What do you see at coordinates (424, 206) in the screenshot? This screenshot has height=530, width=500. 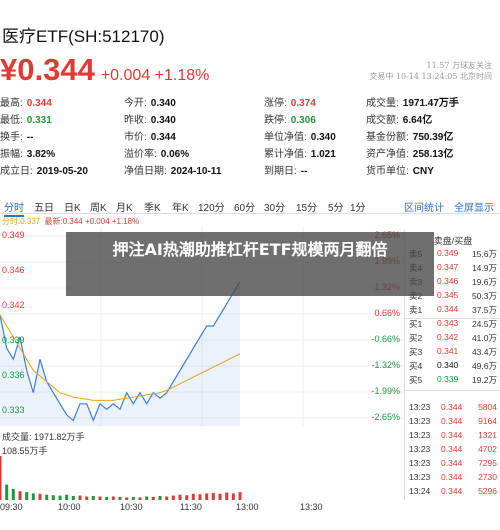 I see `range-stats-button: 区间统计` at bounding box center [424, 206].